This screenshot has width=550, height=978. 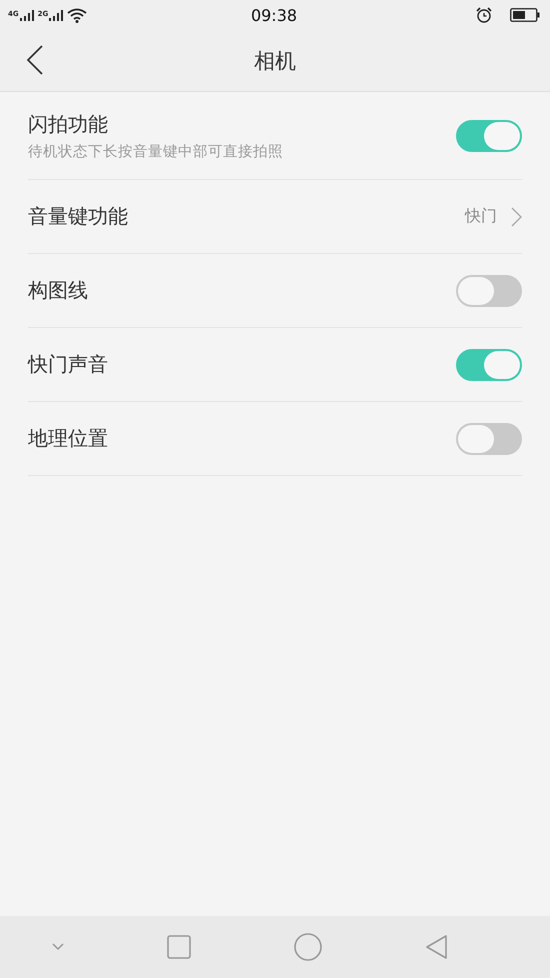 I want to click on setting-label: 构图线, so click(x=58, y=290).